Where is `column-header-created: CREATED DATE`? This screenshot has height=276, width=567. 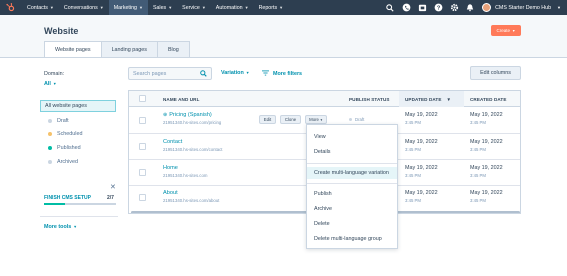 column-header-created: CREATED DATE is located at coordinates (488, 99).